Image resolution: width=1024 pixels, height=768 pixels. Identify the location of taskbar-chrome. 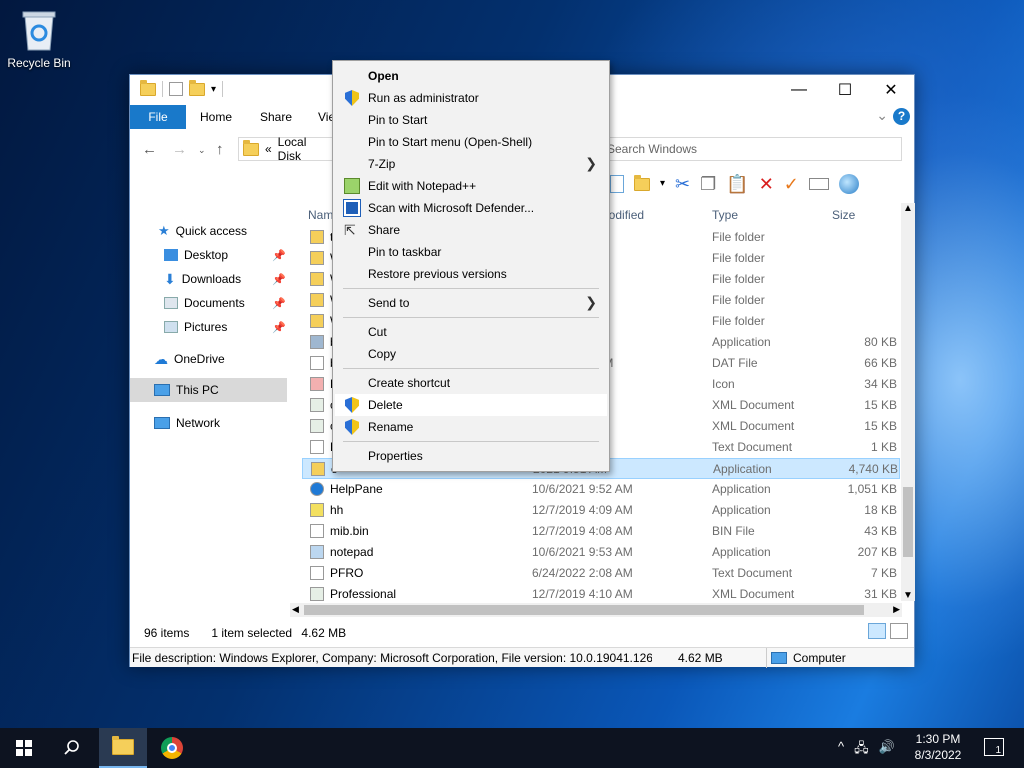
(172, 748).